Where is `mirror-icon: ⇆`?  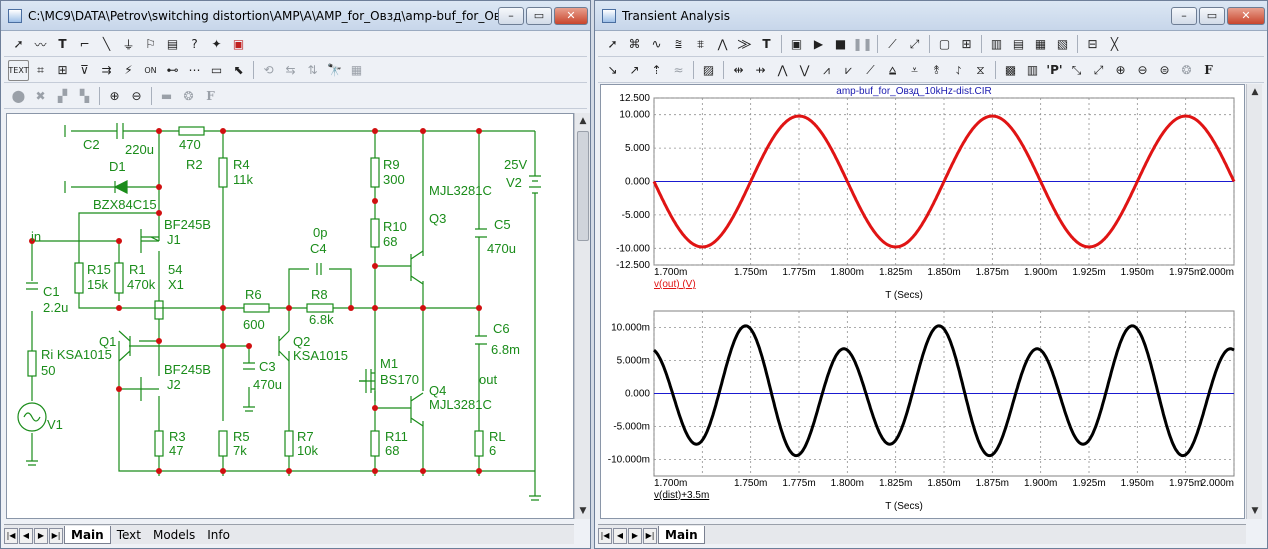 mirror-icon: ⇆ is located at coordinates (290, 70).